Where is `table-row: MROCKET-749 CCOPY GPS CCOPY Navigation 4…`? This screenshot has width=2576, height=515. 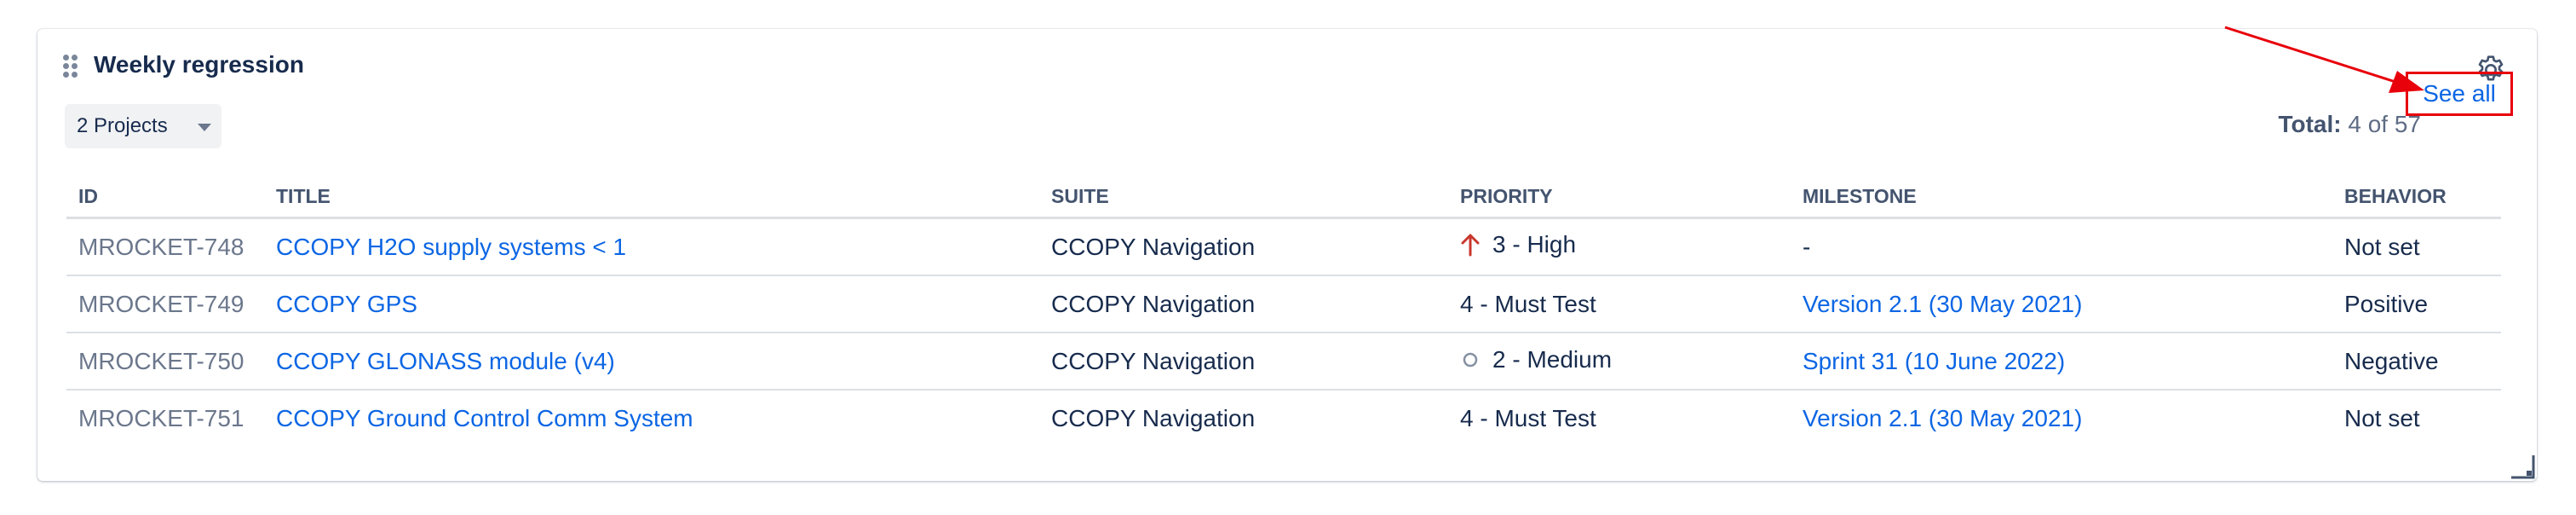
table-row: MROCKET-749 CCOPY GPS CCOPY Navigation 4… is located at coordinates (1284, 304).